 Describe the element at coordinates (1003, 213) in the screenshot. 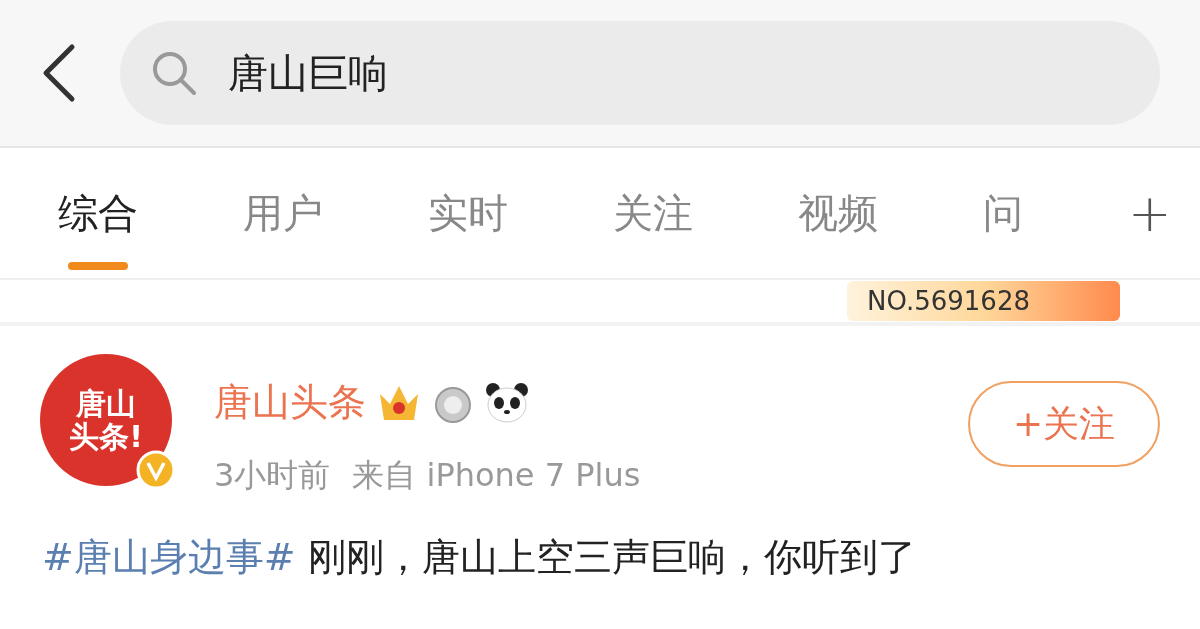

I see `tab: 问` at that location.